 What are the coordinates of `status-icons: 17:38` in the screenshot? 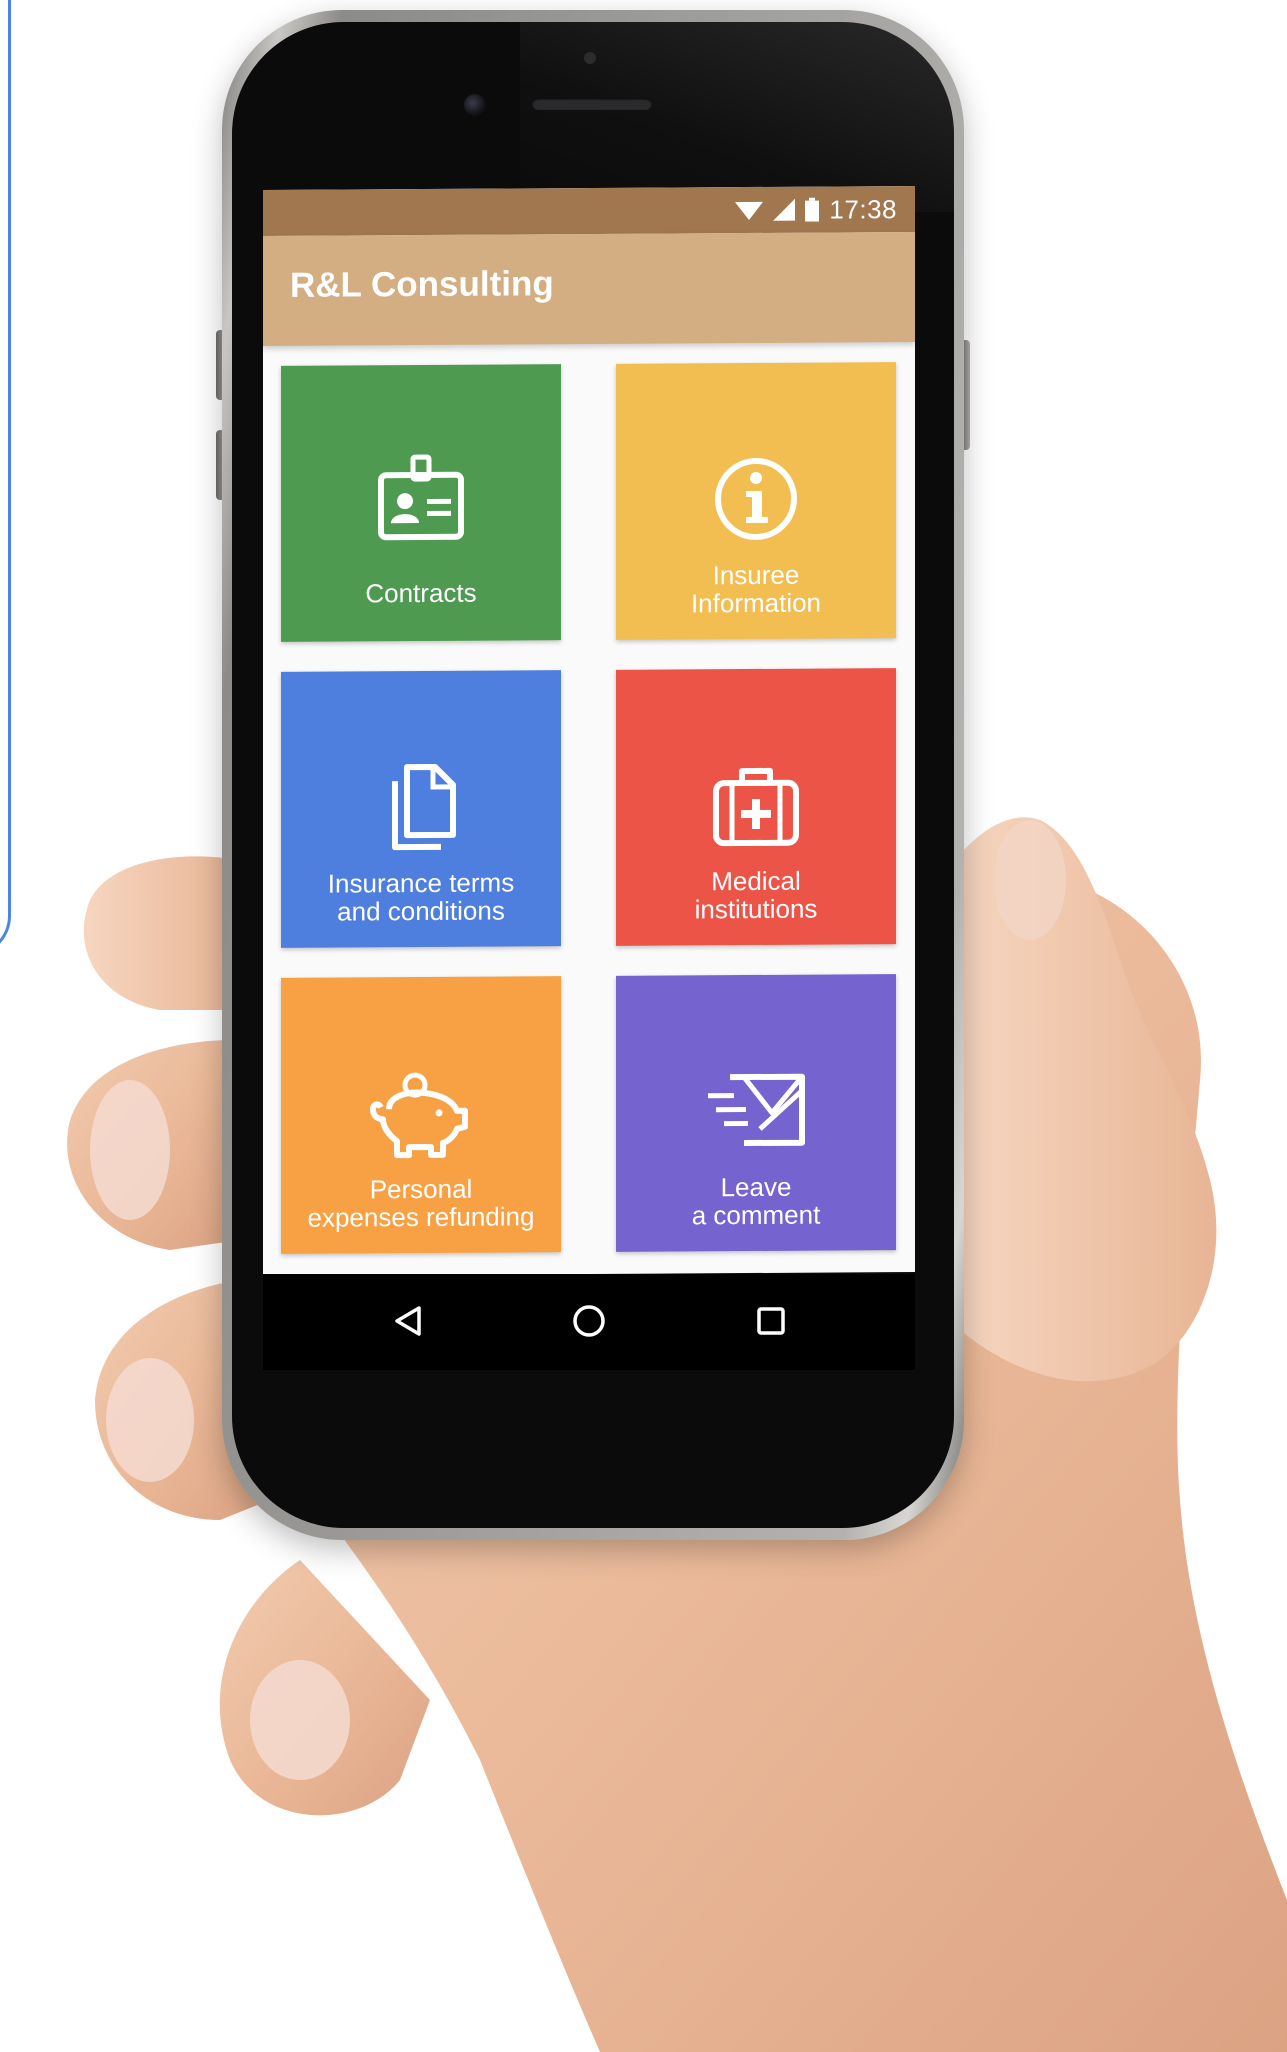 It's located at (816, 209).